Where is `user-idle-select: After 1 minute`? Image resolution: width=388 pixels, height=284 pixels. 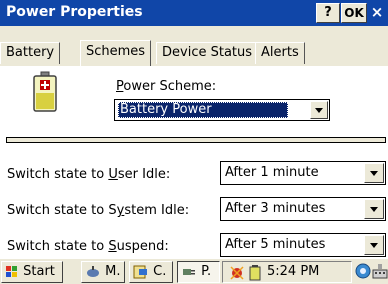
user-idle-select: After 1 minute is located at coordinates (303, 173).